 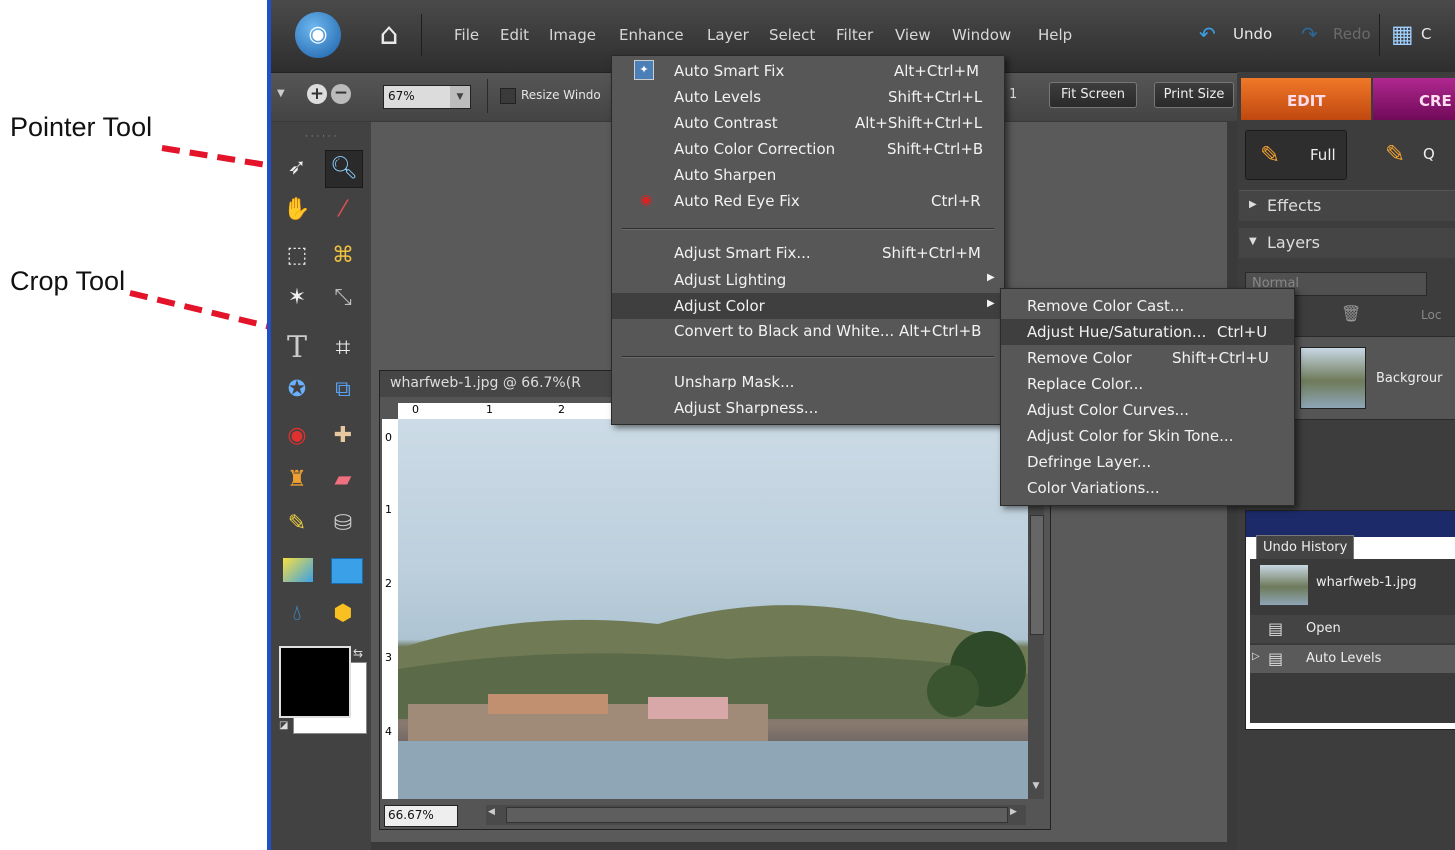 I want to click on history-item-auto-levels: ▷ ▤ Auto Levels, so click(x=1352, y=659).